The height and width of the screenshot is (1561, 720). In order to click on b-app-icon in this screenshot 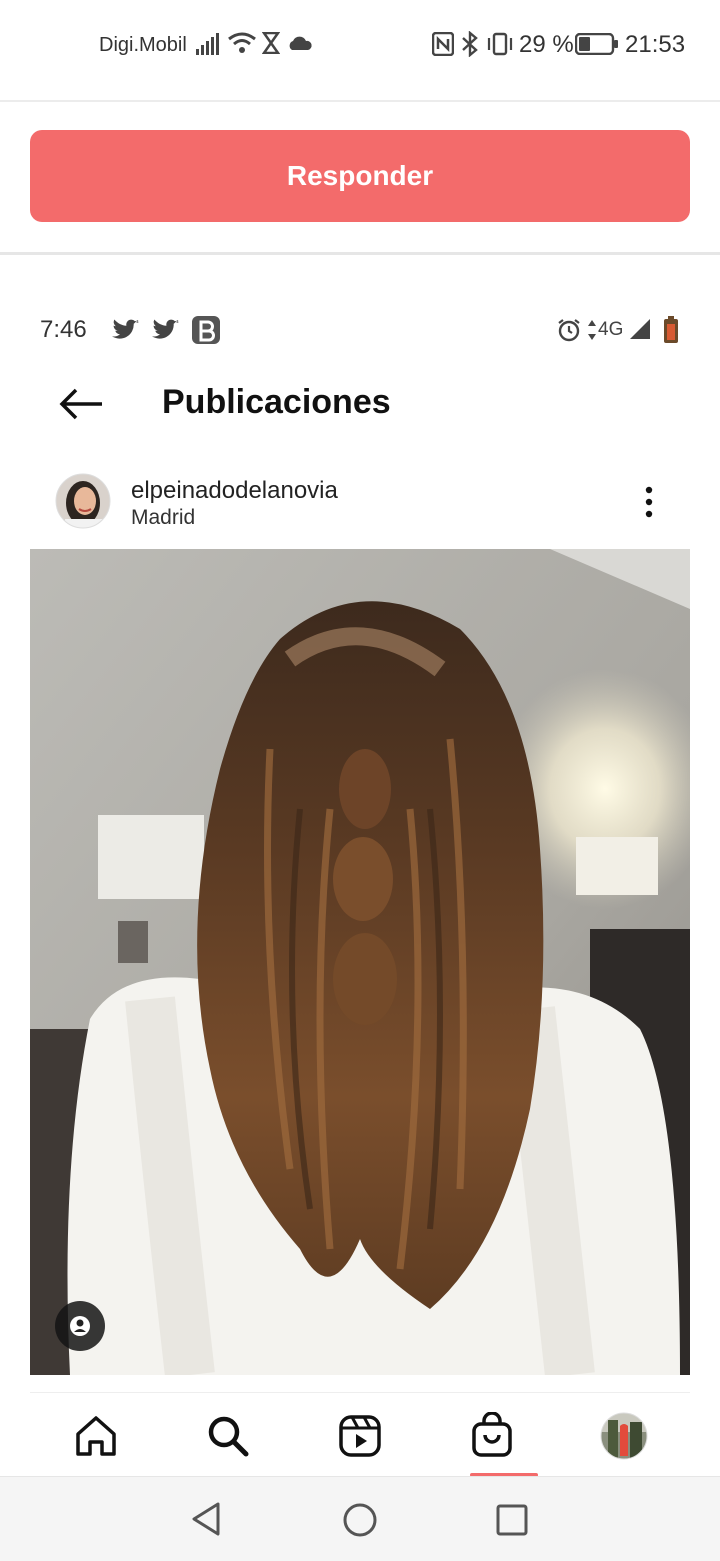, I will do `click(206, 330)`.